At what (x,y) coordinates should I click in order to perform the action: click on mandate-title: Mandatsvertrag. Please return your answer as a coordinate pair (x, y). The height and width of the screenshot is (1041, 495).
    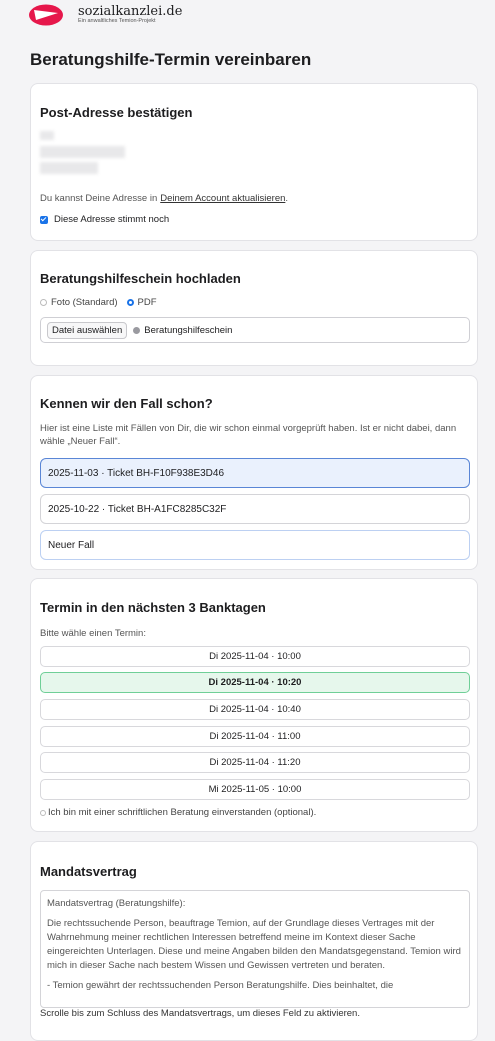
    Looking at the image, I should click on (88, 871).